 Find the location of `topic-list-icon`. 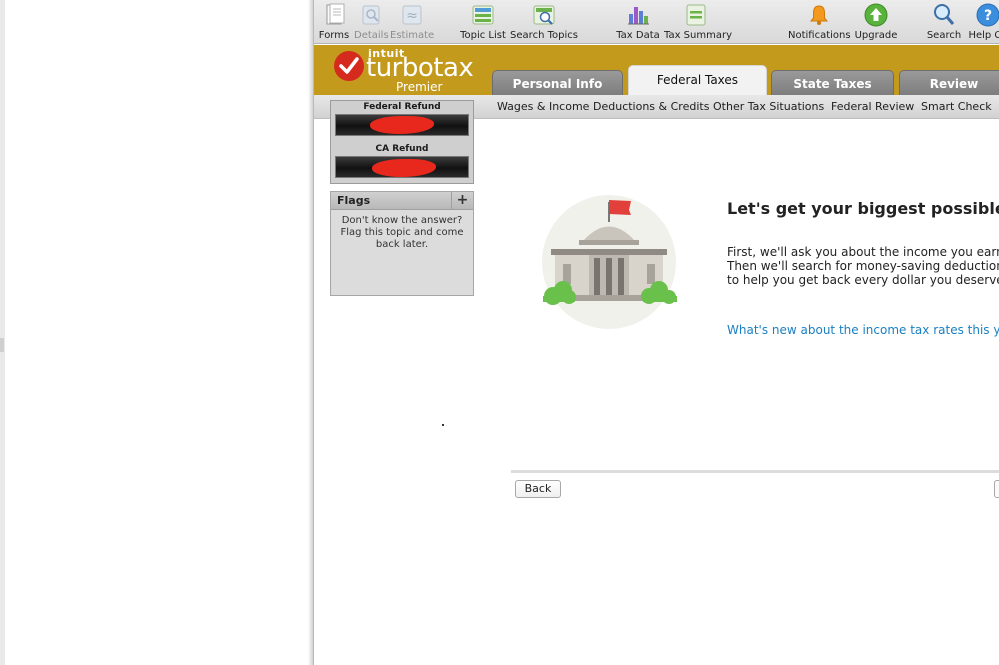

topic-list-icon is located at coordinates (483, 15).